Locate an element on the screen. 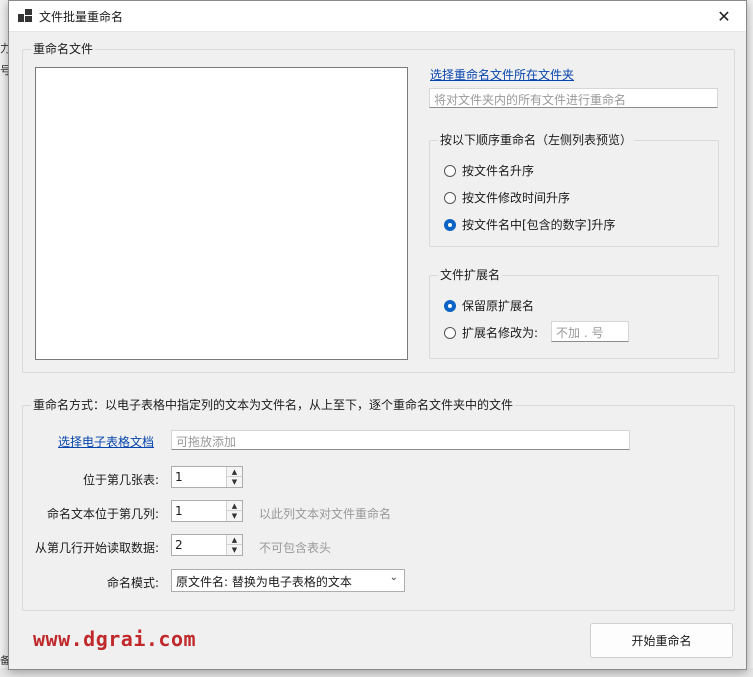 This screenshot has height=677, width=753. column-index-label: 命名文本位于第几列: is located at coordinates (102, 514).